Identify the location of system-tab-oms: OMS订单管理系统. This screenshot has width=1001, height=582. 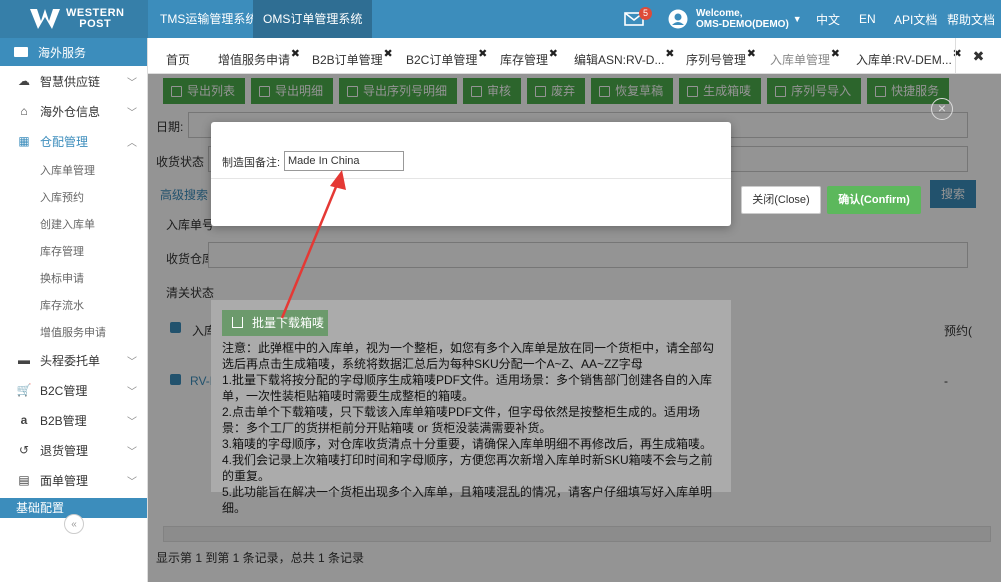
(313, 19).